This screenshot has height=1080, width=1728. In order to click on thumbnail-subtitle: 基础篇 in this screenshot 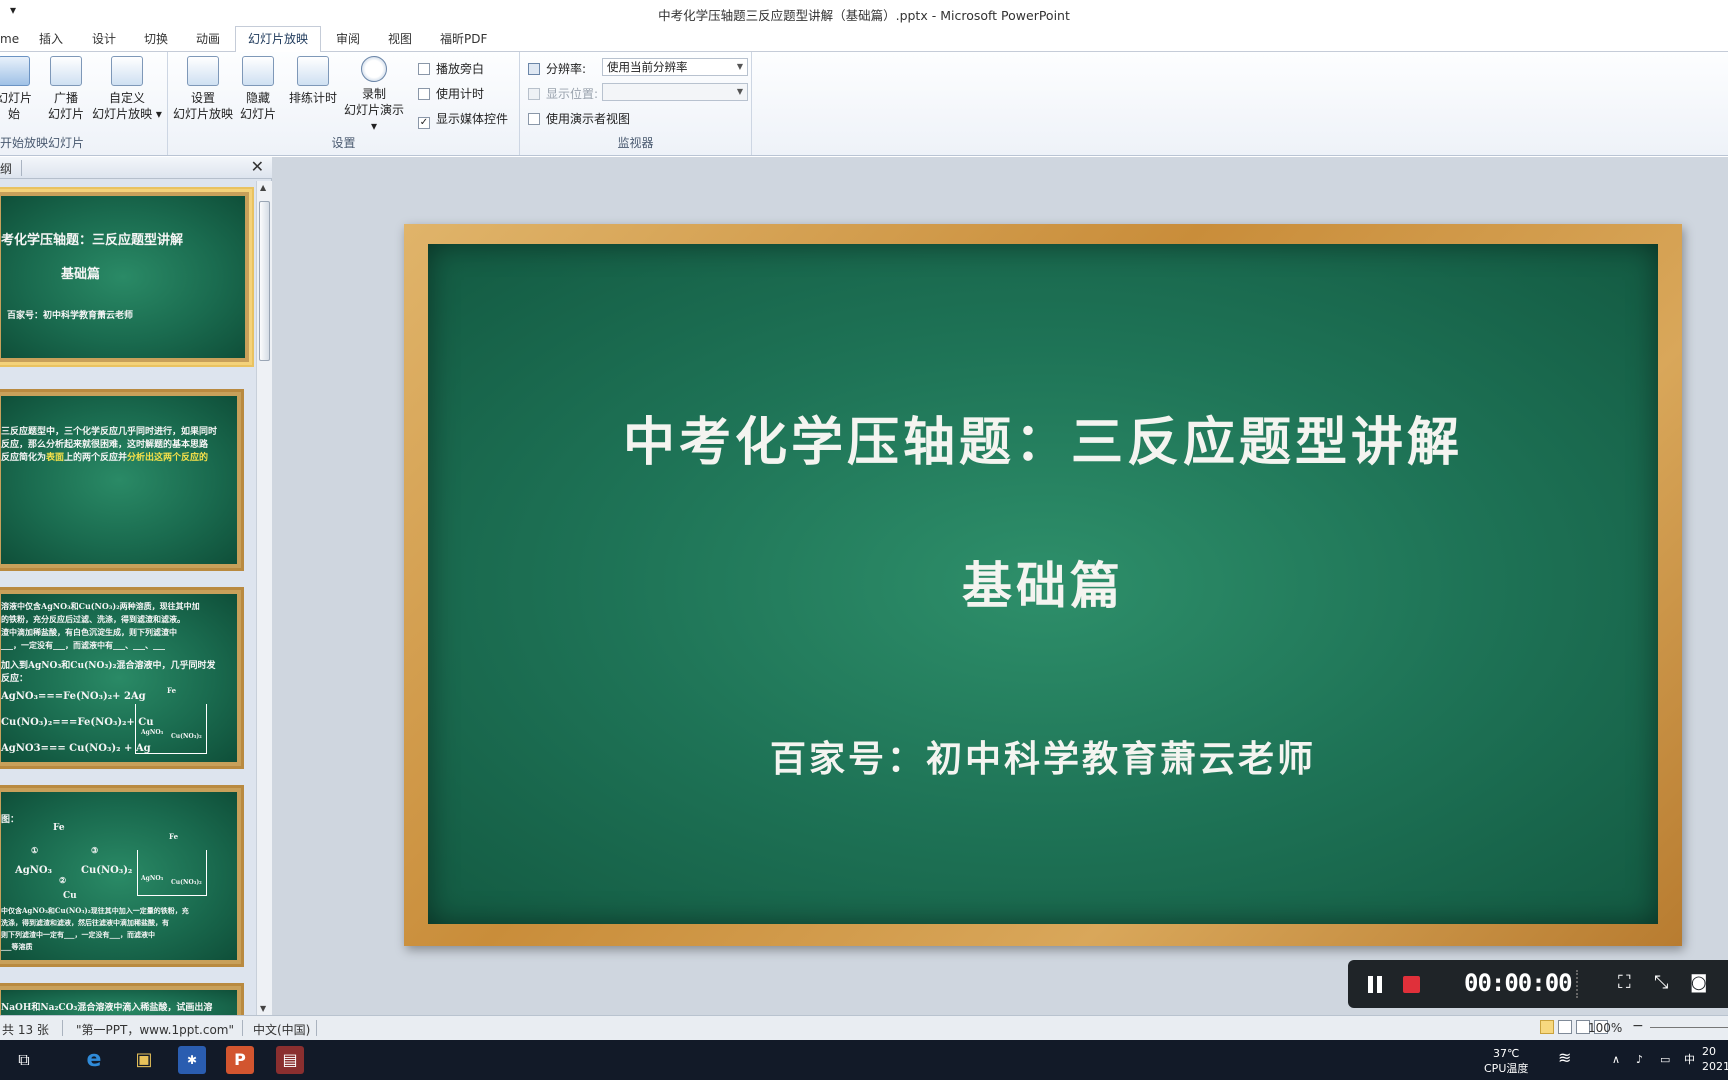, I will do `click(81, 274)`.